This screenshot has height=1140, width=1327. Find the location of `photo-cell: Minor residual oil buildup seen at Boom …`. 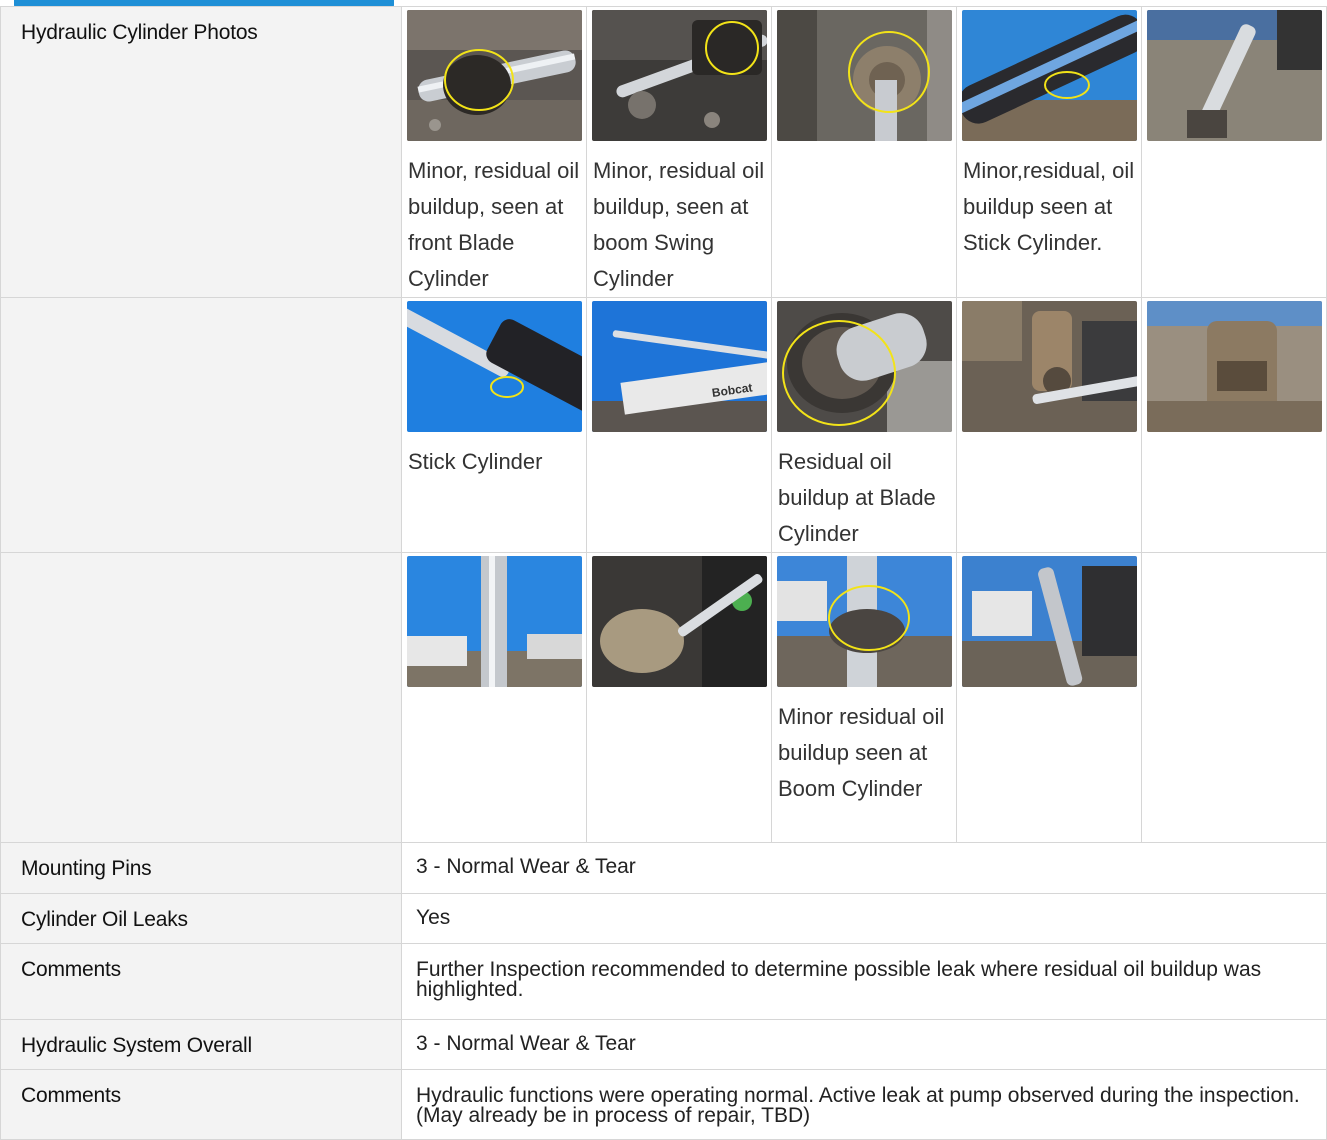

photo-cell: Minor residual oil buildup seen at Boom … is located at coordinates (864, 697).